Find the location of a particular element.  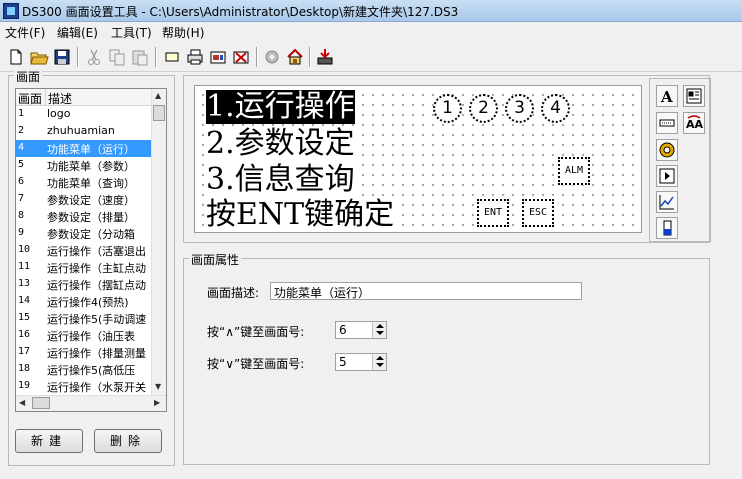

lcd-indicator-2: 2 is located at coordinates (483, 108).